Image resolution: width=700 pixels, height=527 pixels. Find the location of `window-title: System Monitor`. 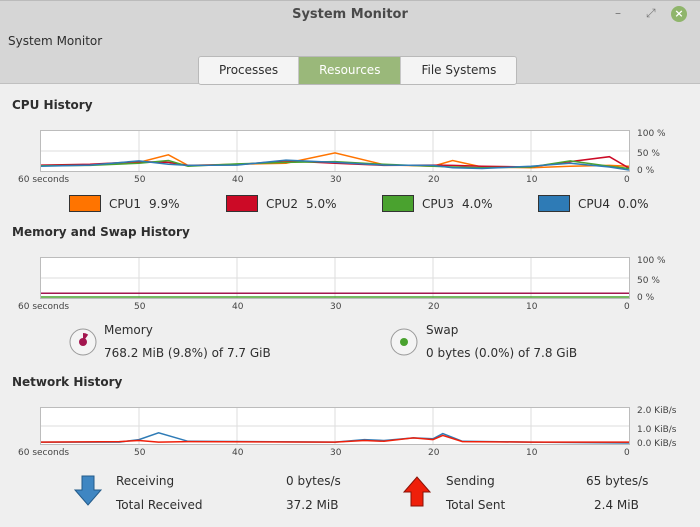

window-title: System Monitor is located at coordinates (350, 14).